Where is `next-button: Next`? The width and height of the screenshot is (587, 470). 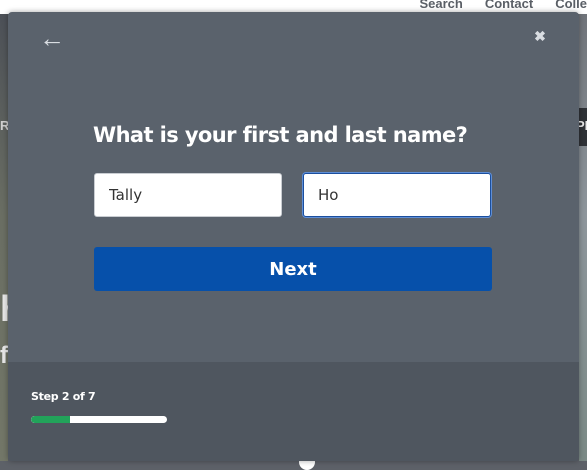
next-button: Next is located at coordinates (293, 269).